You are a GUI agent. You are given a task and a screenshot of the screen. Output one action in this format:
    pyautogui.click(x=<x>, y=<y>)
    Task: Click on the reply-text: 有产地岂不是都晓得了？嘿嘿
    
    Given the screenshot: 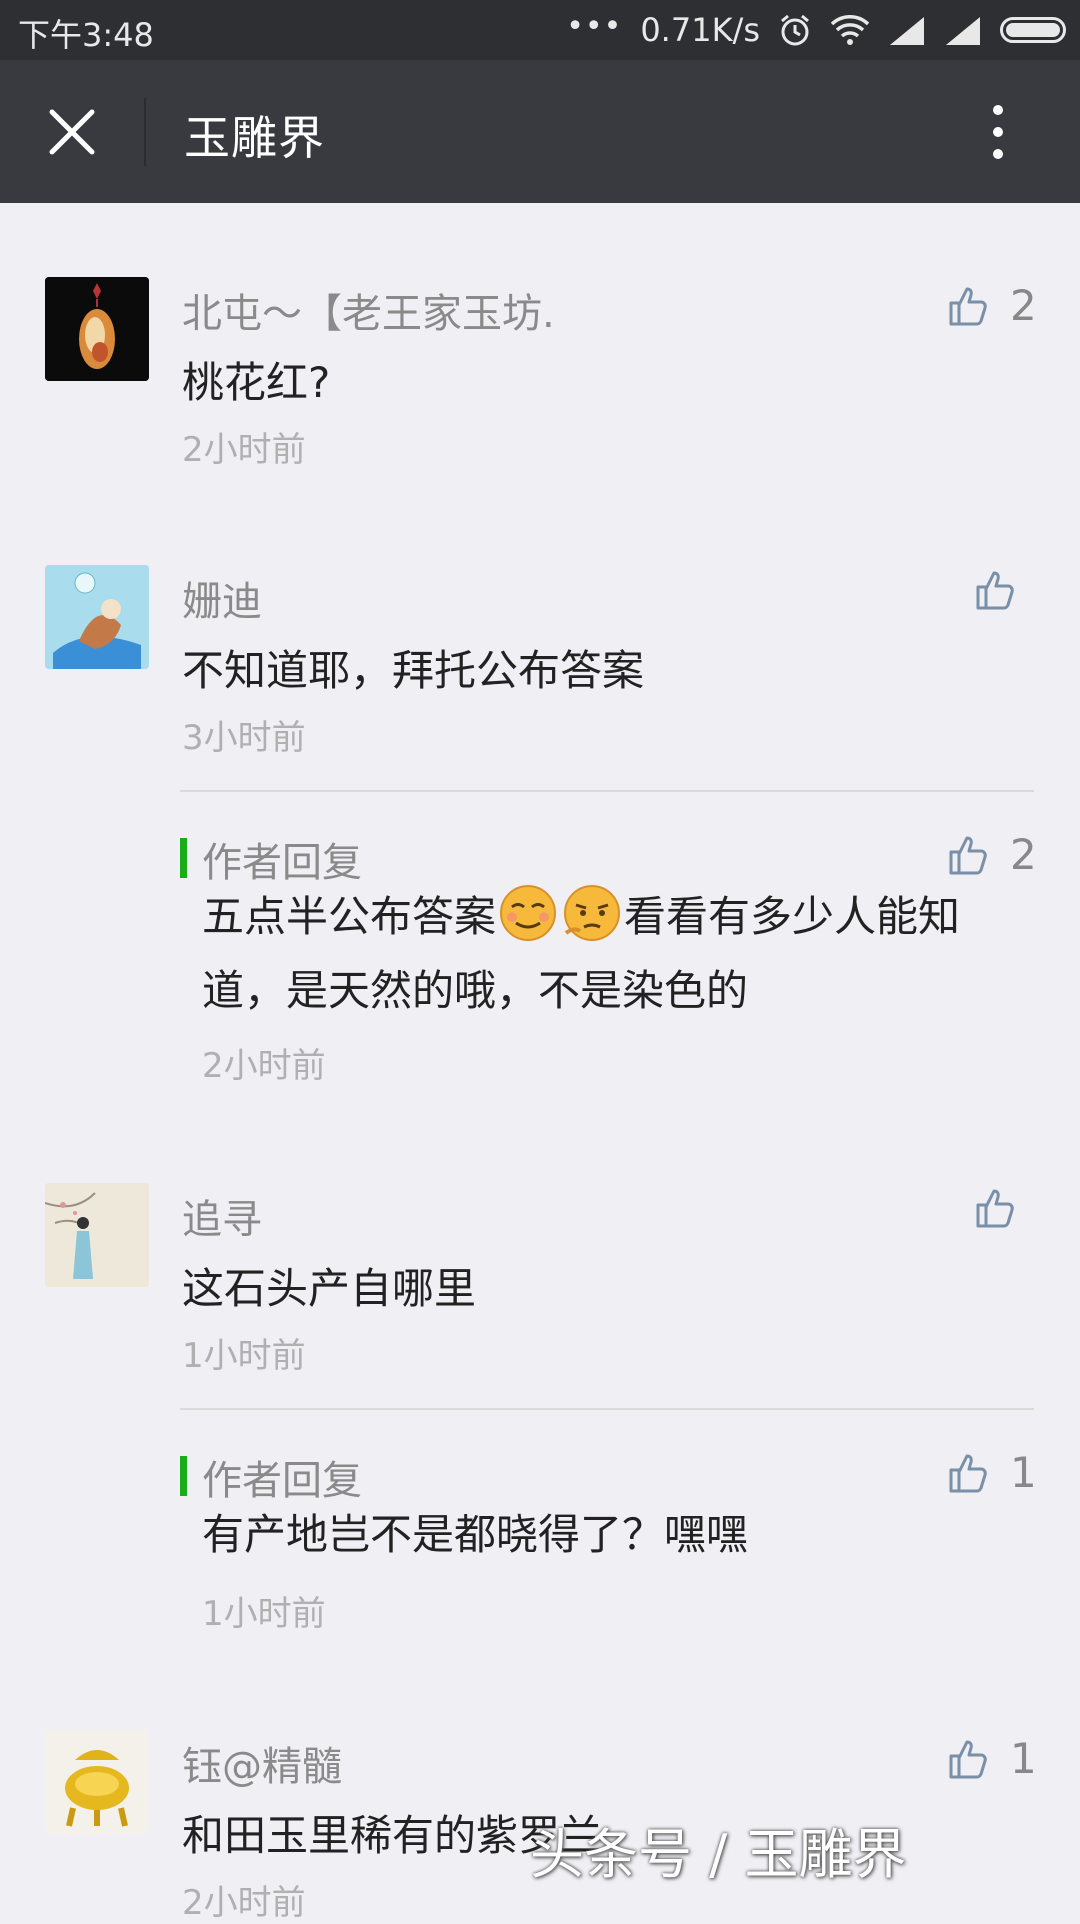 What is the action you would take?
    pyautogui.click(x=475, y=1534)
    